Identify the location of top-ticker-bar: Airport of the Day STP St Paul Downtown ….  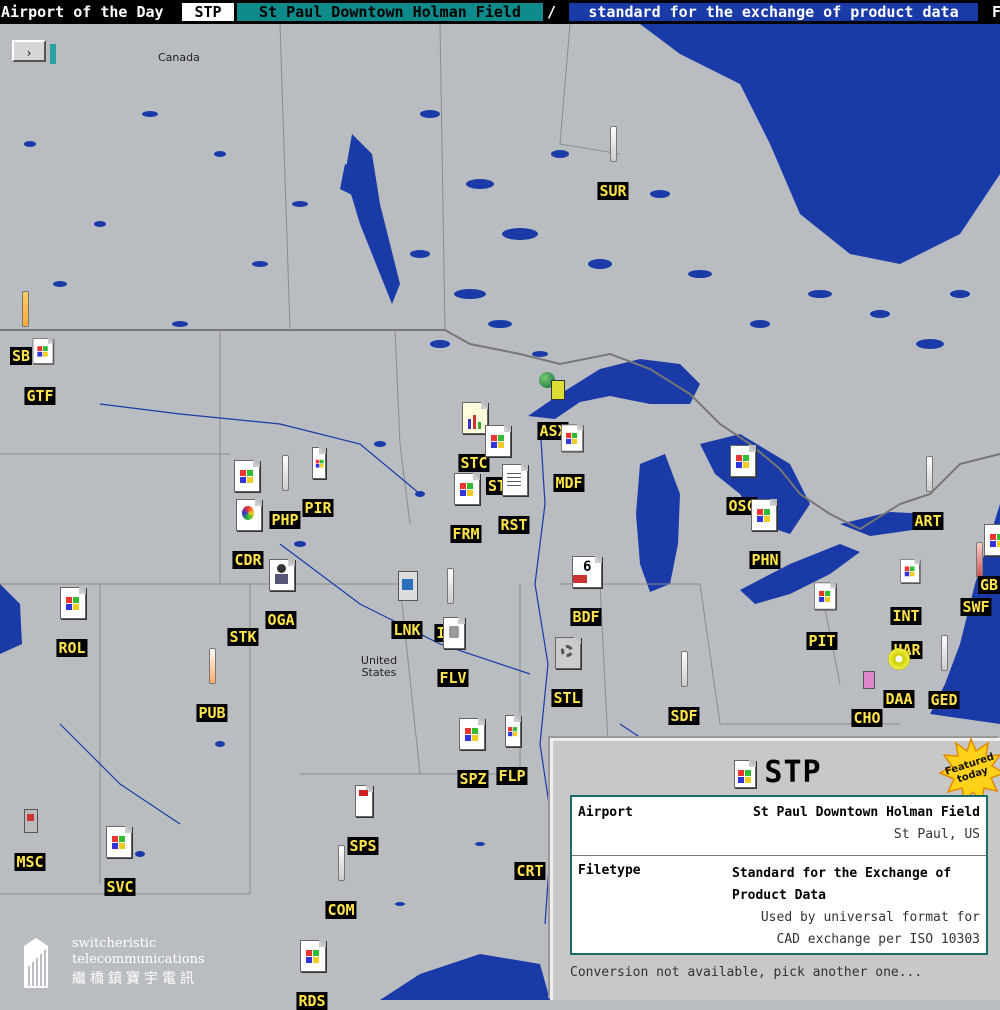
(500, 12).